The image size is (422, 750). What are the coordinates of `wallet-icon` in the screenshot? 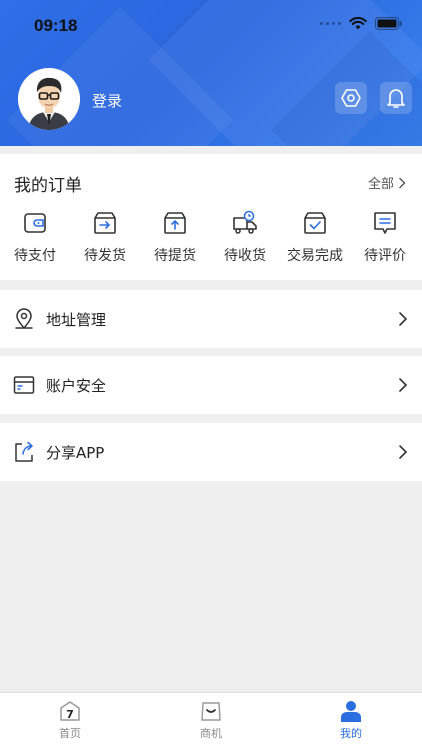 It's located at (35, 223).